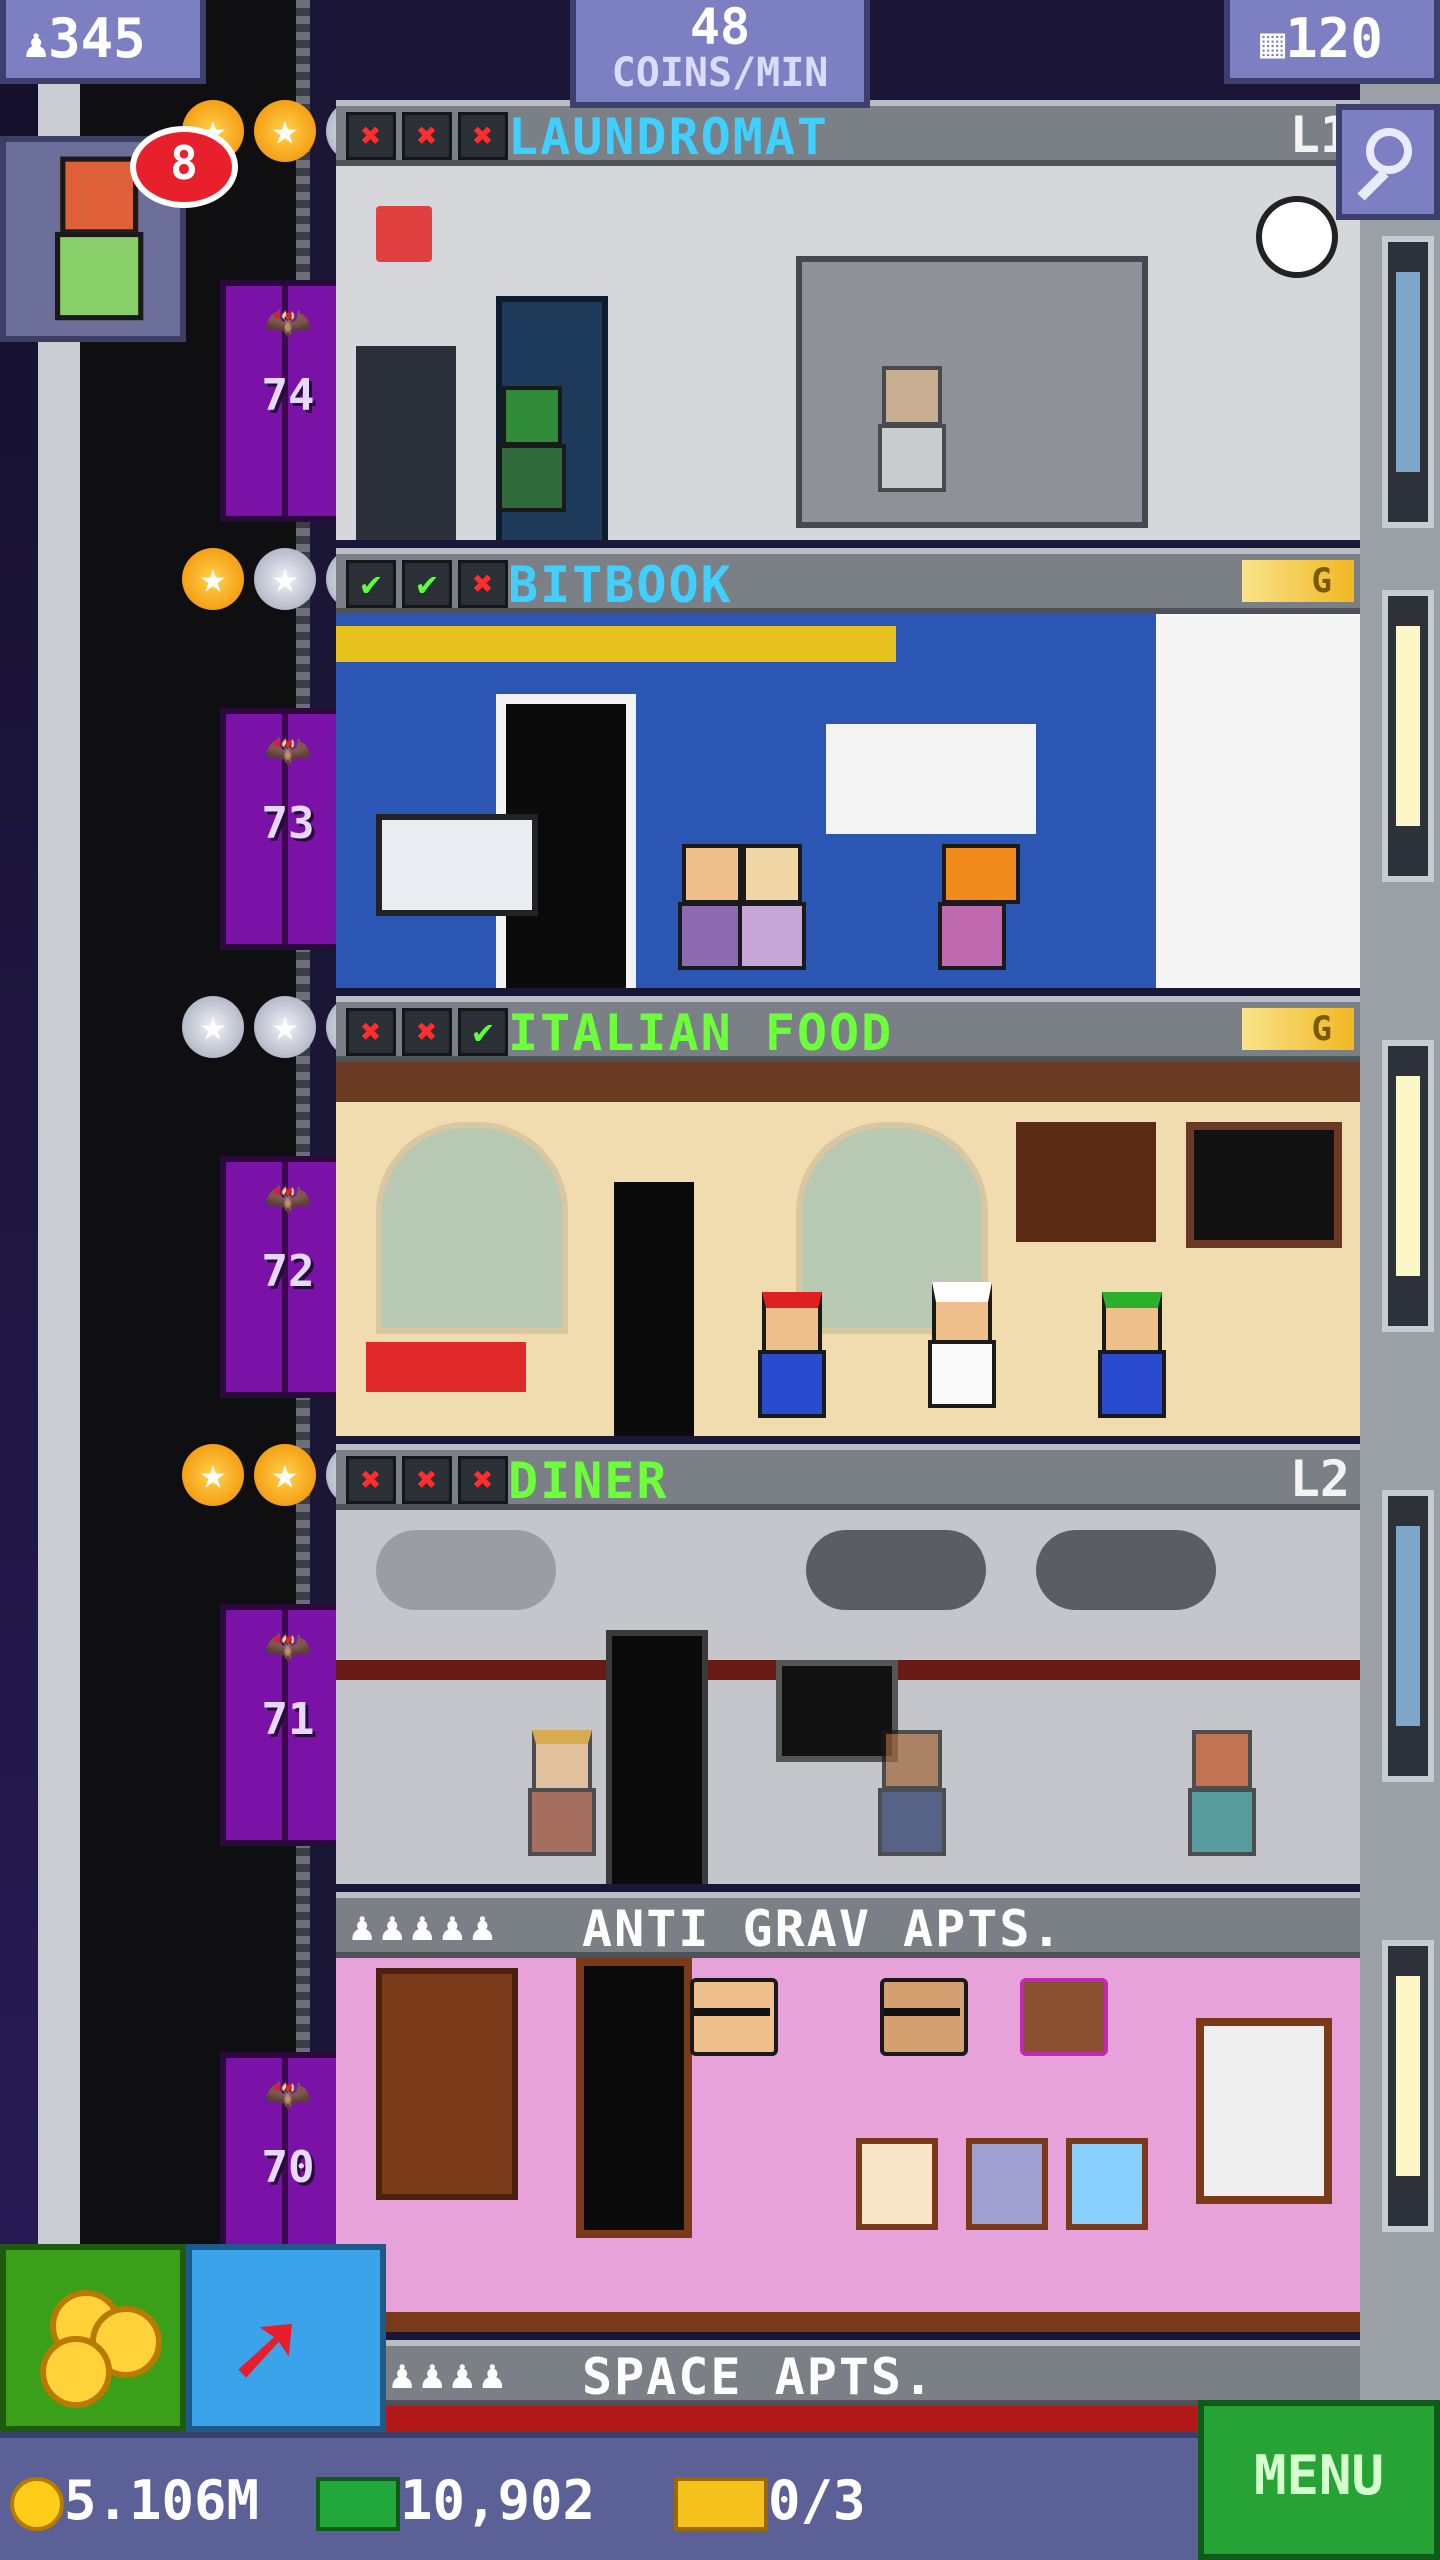 The image size is (1440, 2560). Describe the element at coordinates (848, 801) in the screenshot. I see `bitbook-room` at that location.